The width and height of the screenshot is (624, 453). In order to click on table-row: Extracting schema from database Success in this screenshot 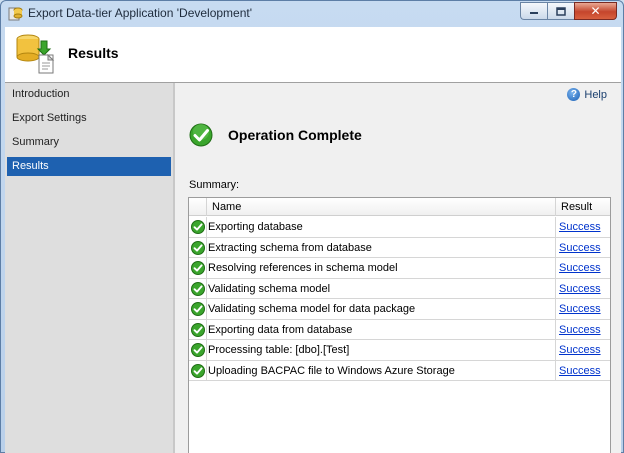, I will do `click(399, 247)`.